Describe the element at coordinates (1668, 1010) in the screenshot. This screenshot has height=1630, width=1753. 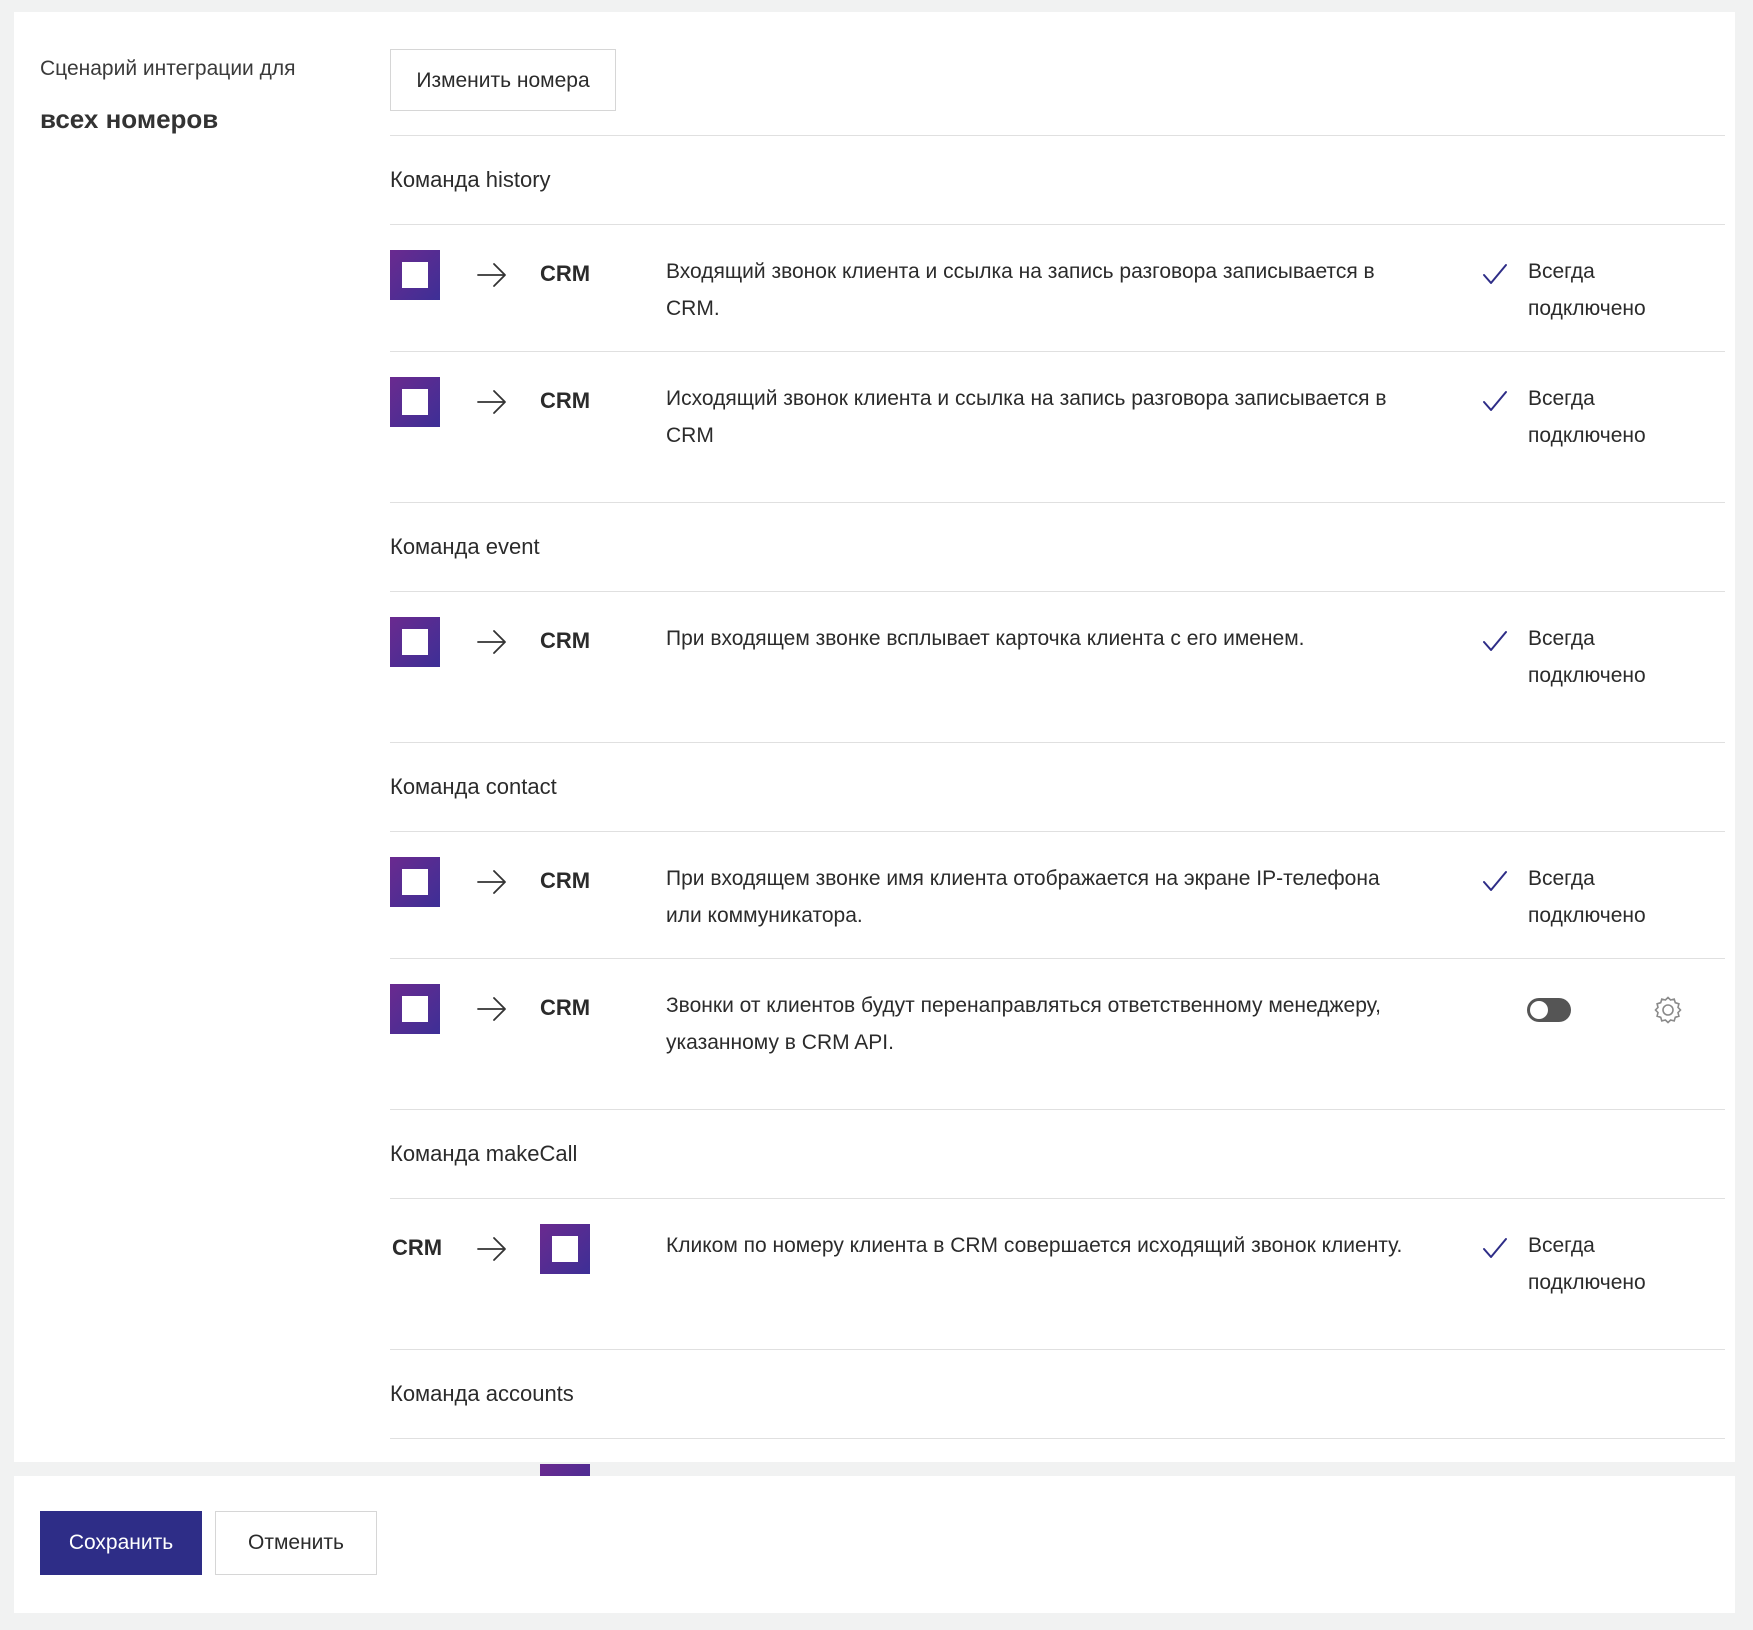
I see `gear-icon` at that location.